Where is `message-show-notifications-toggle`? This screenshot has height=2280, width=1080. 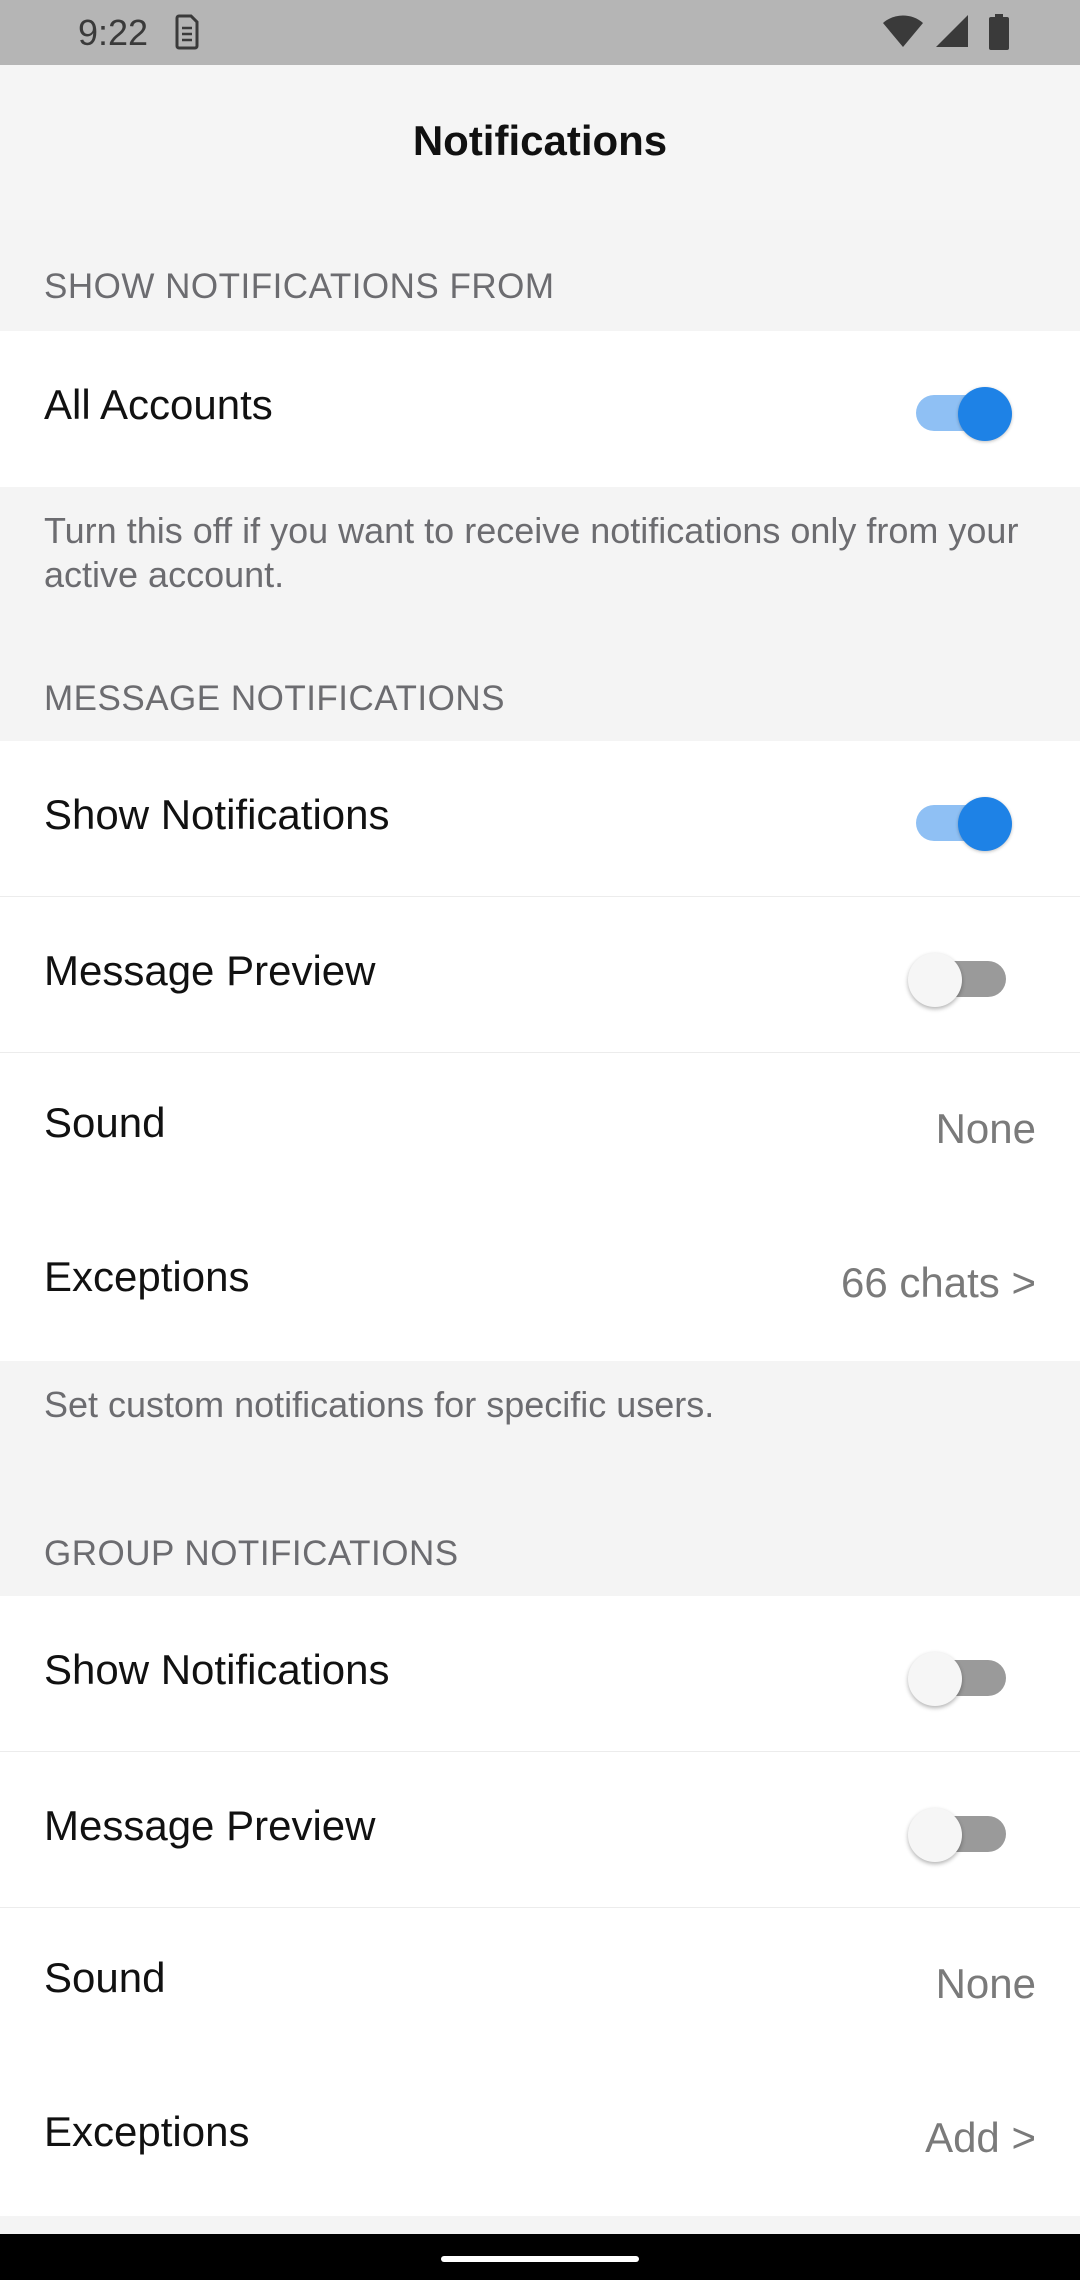 message-show-notifications-toggle is located at coordinates (960, 822).